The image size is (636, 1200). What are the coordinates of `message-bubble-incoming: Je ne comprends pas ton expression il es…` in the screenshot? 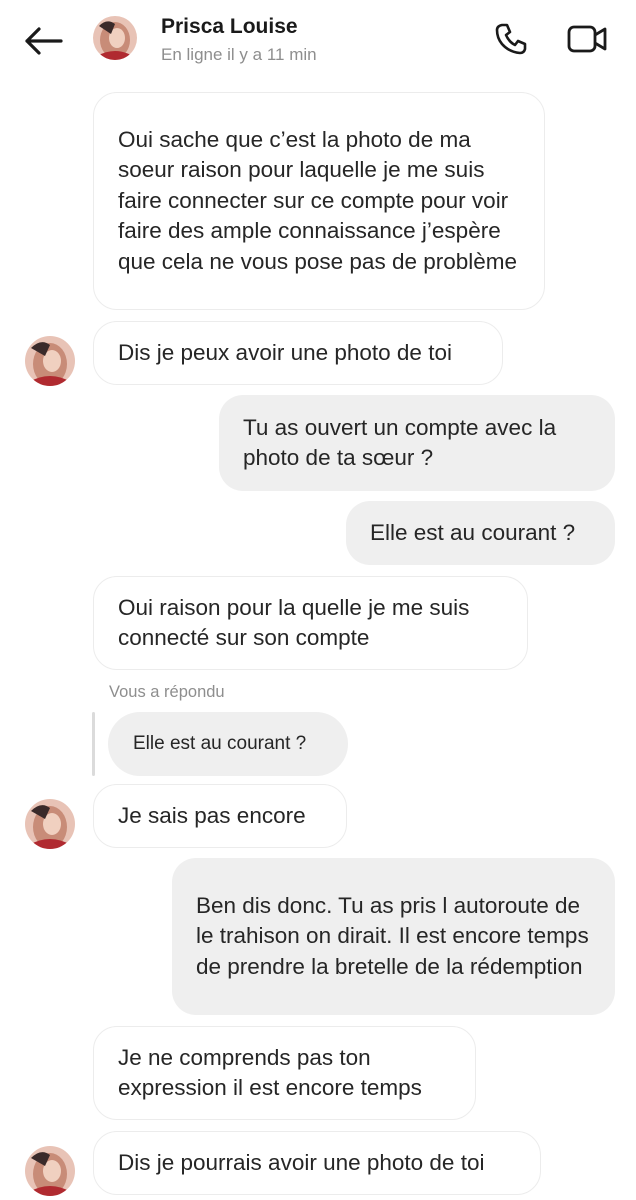 It's located at (284, 1073).